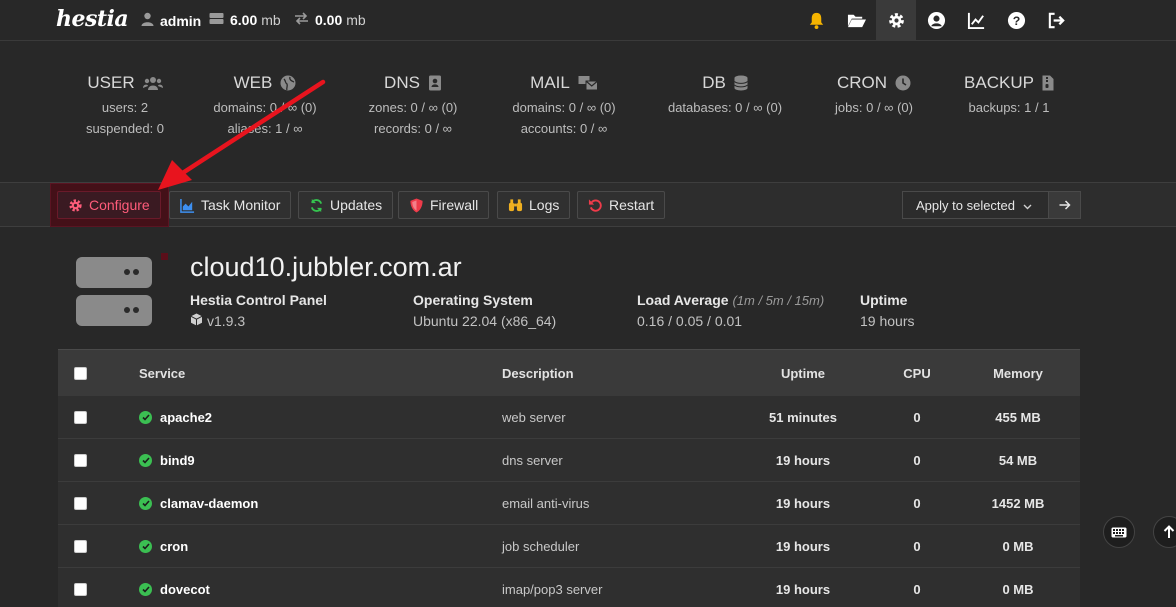  Describe the element at coordinates (177, 460) in the screenshot. I see `service-label: bind9` at that location.